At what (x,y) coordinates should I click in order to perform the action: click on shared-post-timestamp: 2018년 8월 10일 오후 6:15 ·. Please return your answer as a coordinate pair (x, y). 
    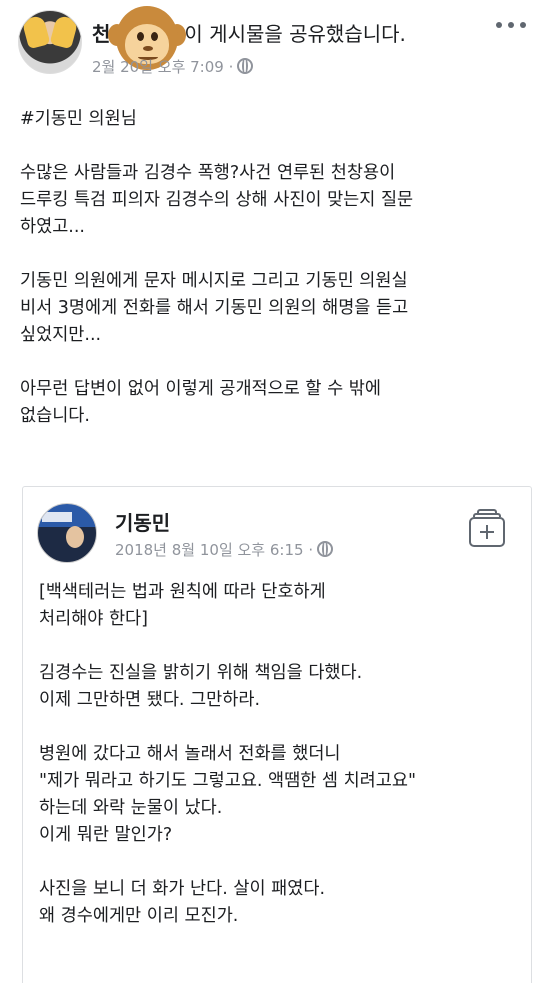
    Looking at the image, I should click on (224, 549).